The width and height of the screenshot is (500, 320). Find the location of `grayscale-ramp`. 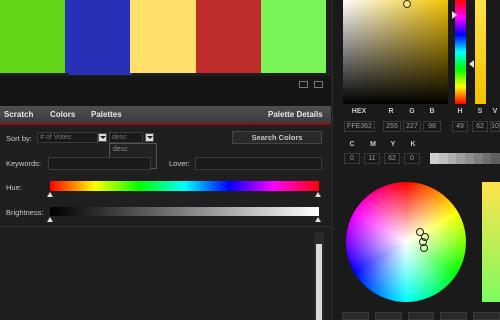

grayscale-ramp is located at coordinates (465, 158).